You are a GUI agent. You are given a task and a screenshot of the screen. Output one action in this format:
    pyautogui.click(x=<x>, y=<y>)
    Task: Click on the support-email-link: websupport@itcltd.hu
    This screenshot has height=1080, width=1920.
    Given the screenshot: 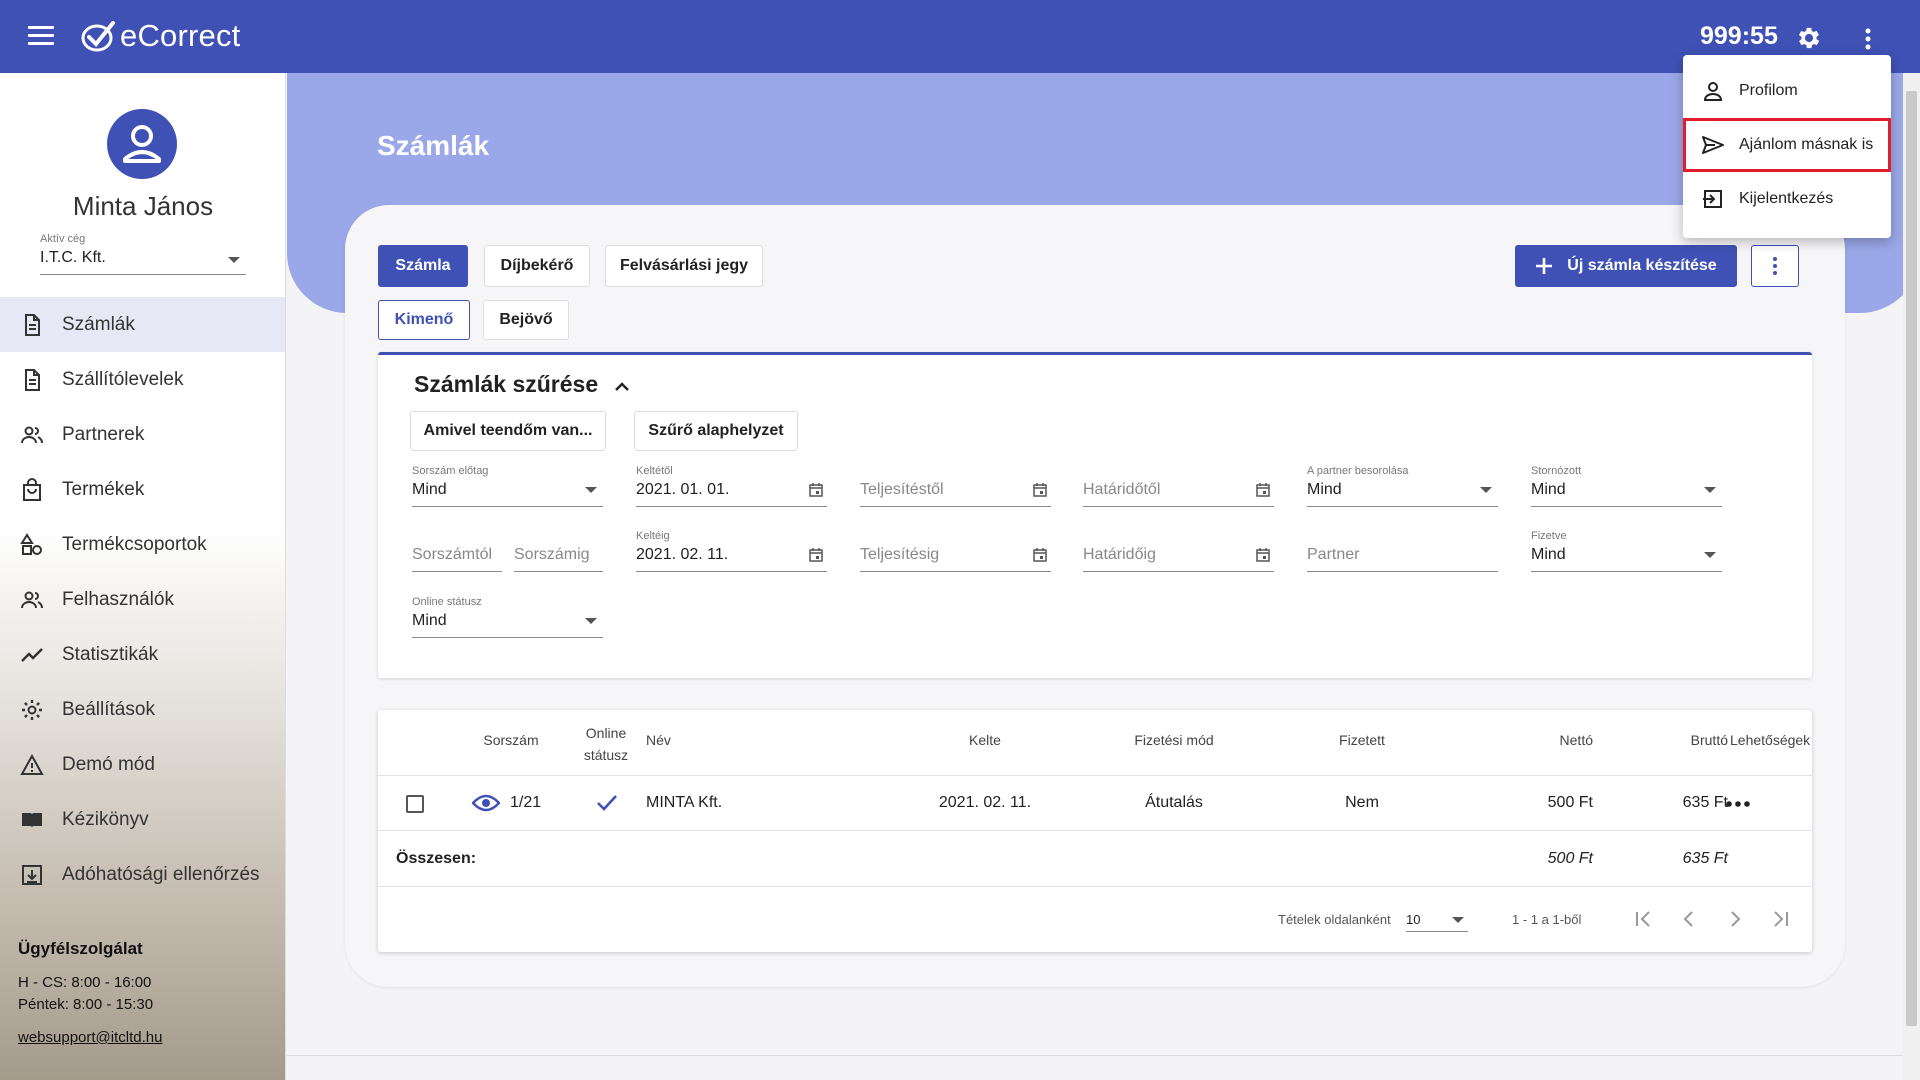 What is the action you would take?
    pyautogui.click(x=90, y=1037)
    